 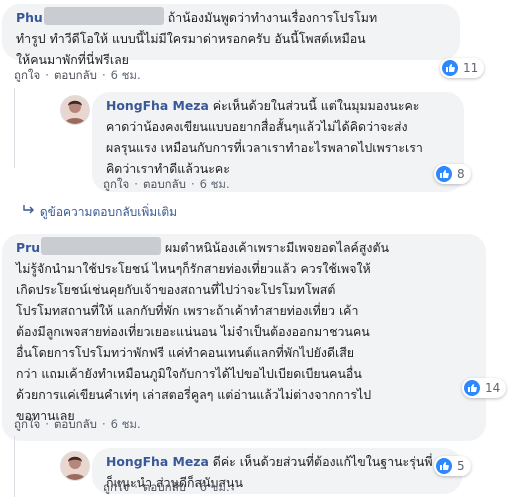 I want to click on comment-author: Phu, so click(x=29, y=17).